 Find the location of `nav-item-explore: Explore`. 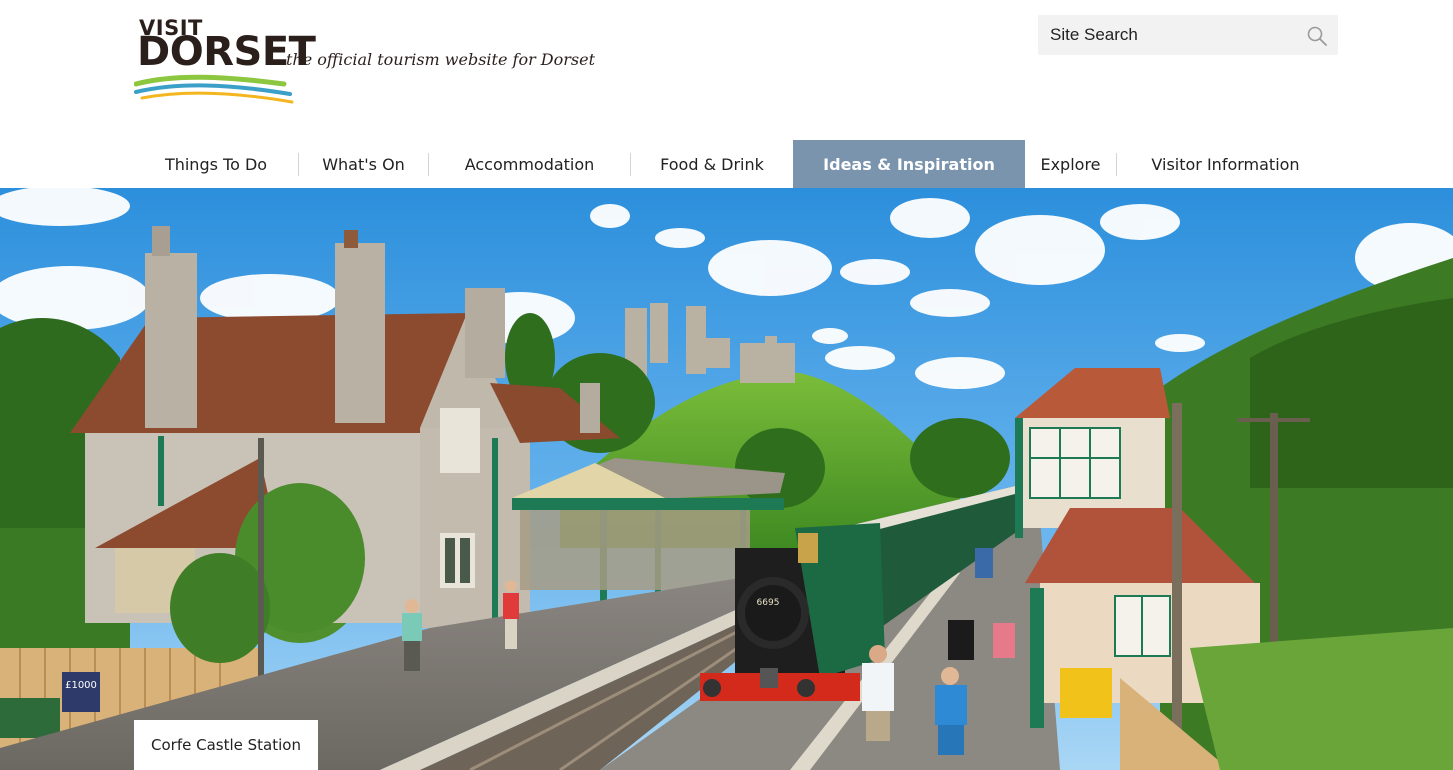

nav-item-explore: Explore is located at coordinates (1070, 164).